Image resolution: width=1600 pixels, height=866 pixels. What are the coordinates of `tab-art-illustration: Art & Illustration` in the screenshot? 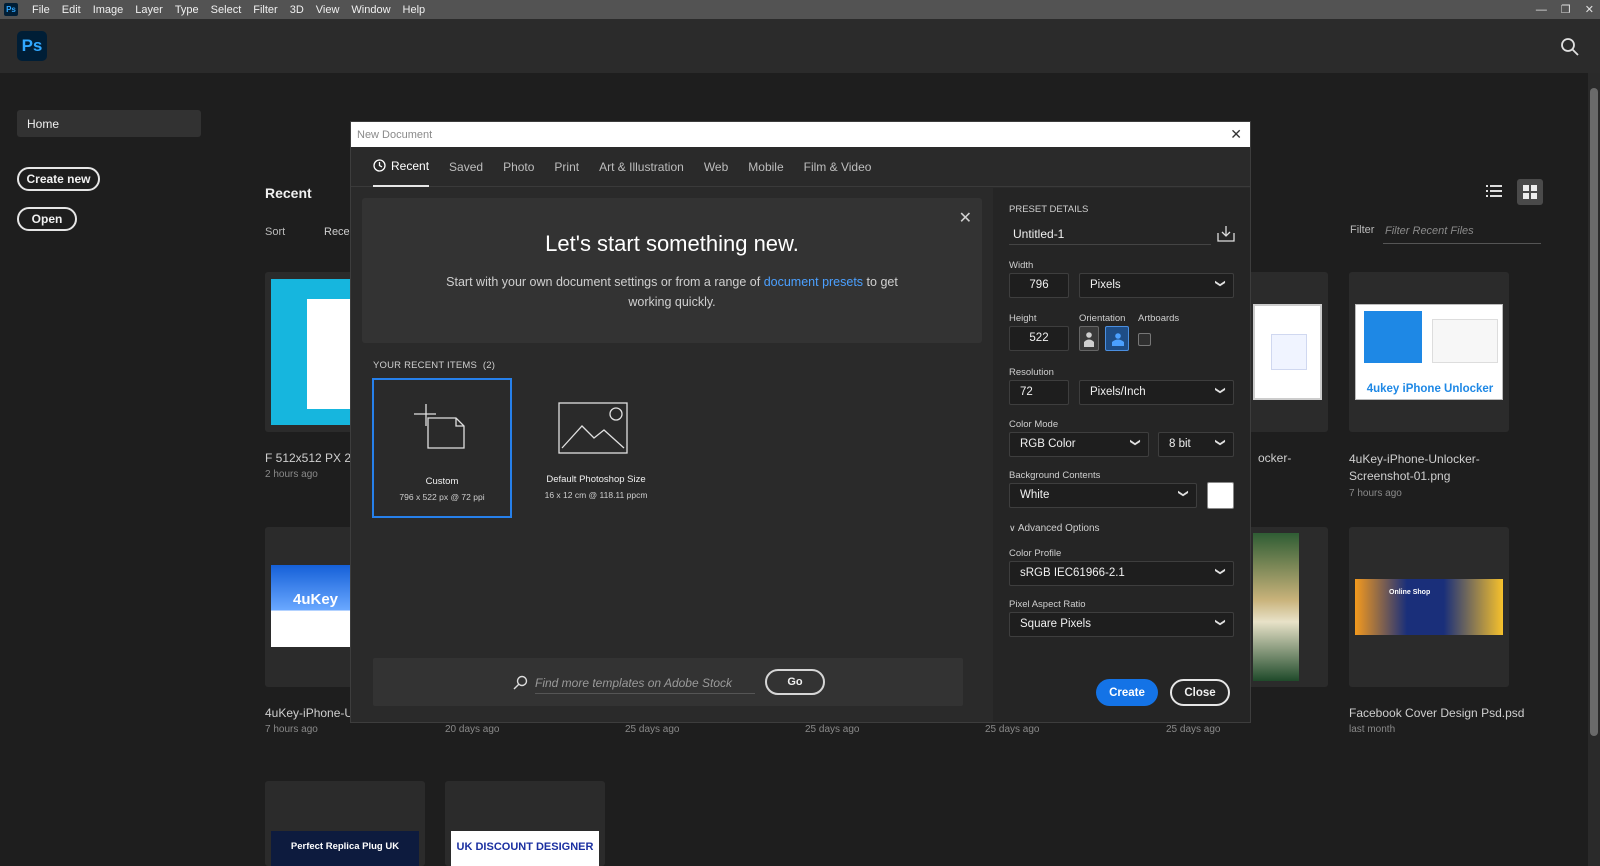 It's located at (641, 167).